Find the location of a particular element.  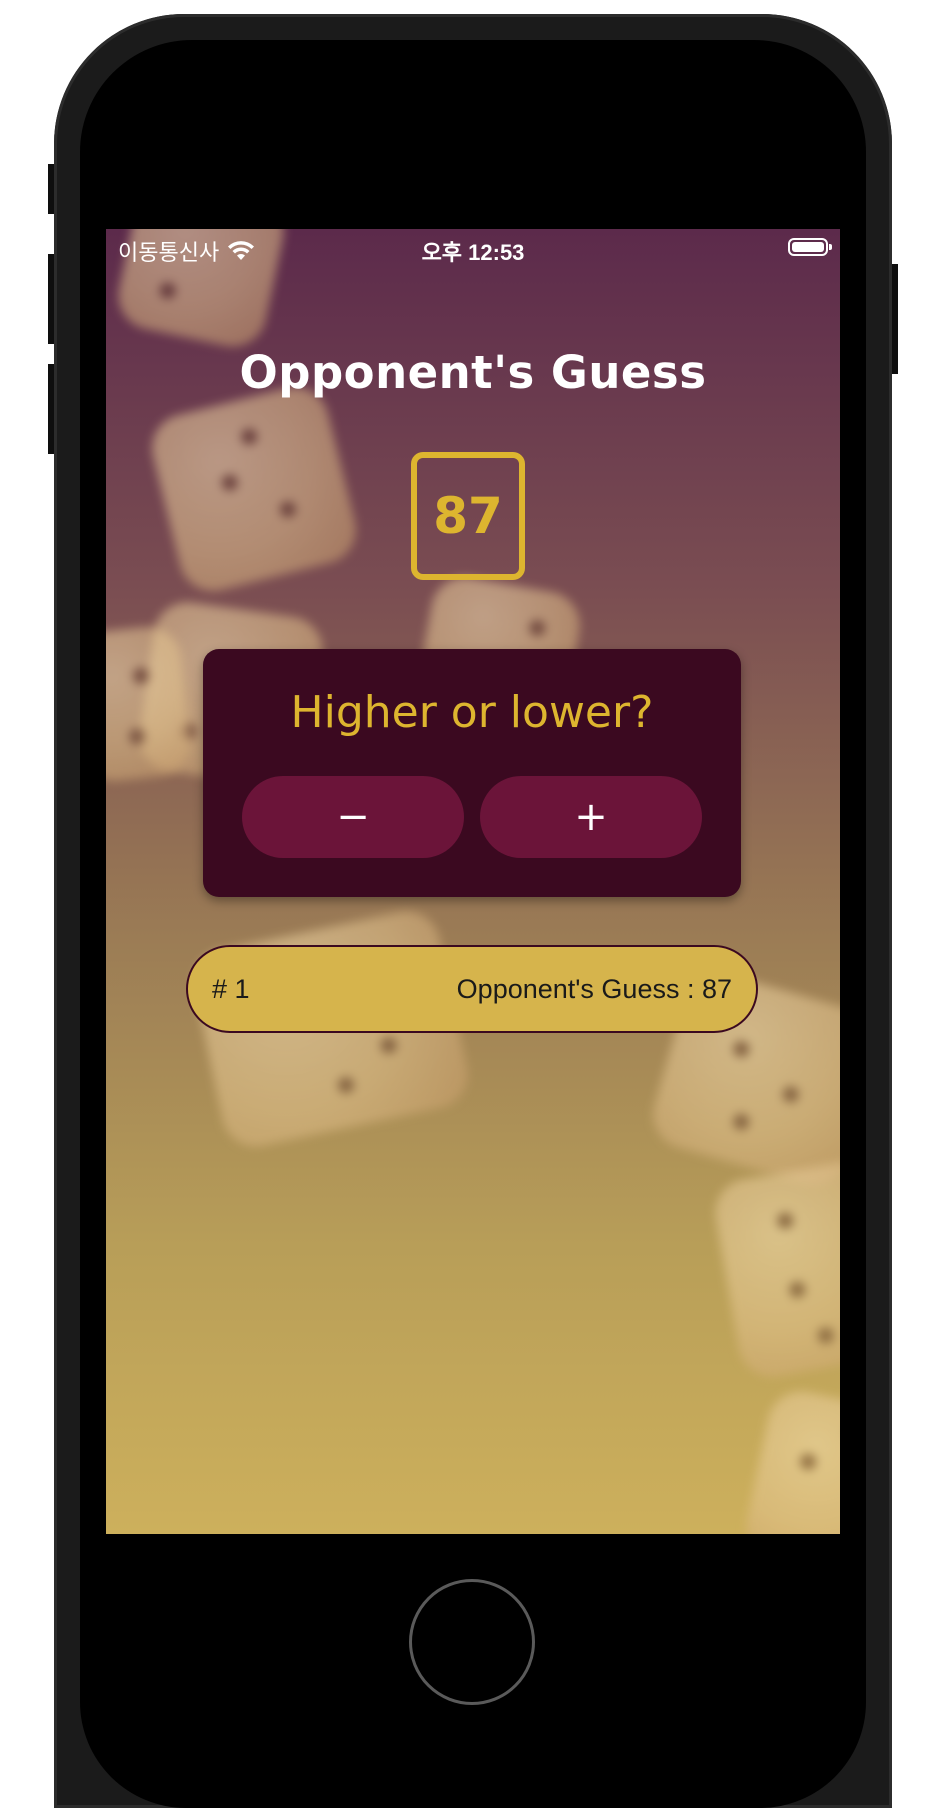

current-guess-display: 87 is located at coordinates (468, 516).